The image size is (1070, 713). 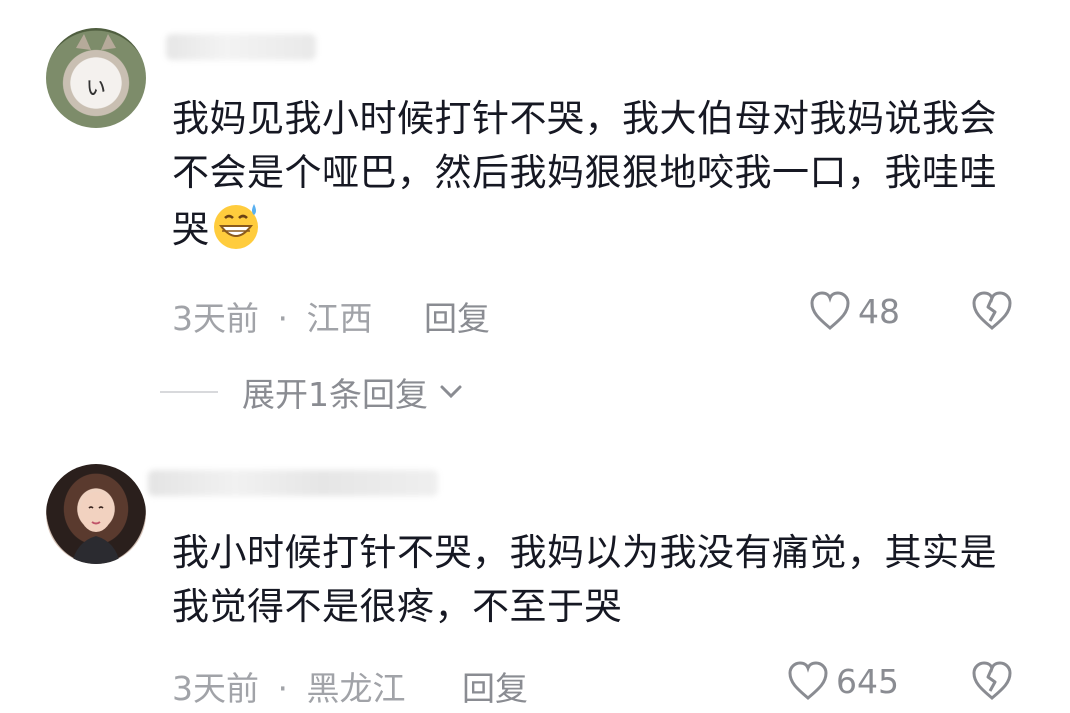 I want to click on comment-location: 江西, so click(x=339, y=318).